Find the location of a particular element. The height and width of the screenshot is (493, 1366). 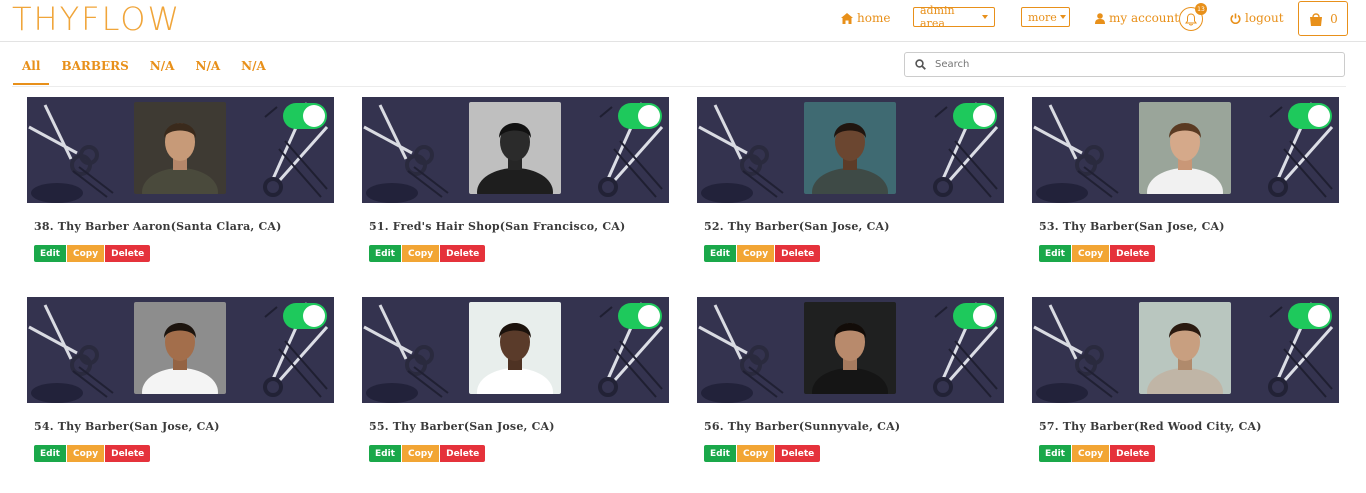

search-icon is located at coordinates (920, 64).